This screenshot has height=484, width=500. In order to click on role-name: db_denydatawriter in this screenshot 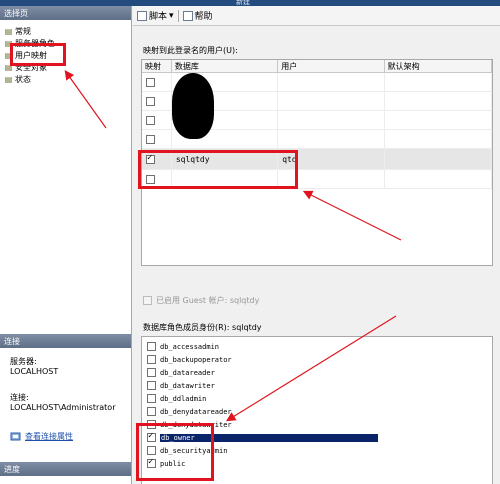, I will do `click(196, 424)`.